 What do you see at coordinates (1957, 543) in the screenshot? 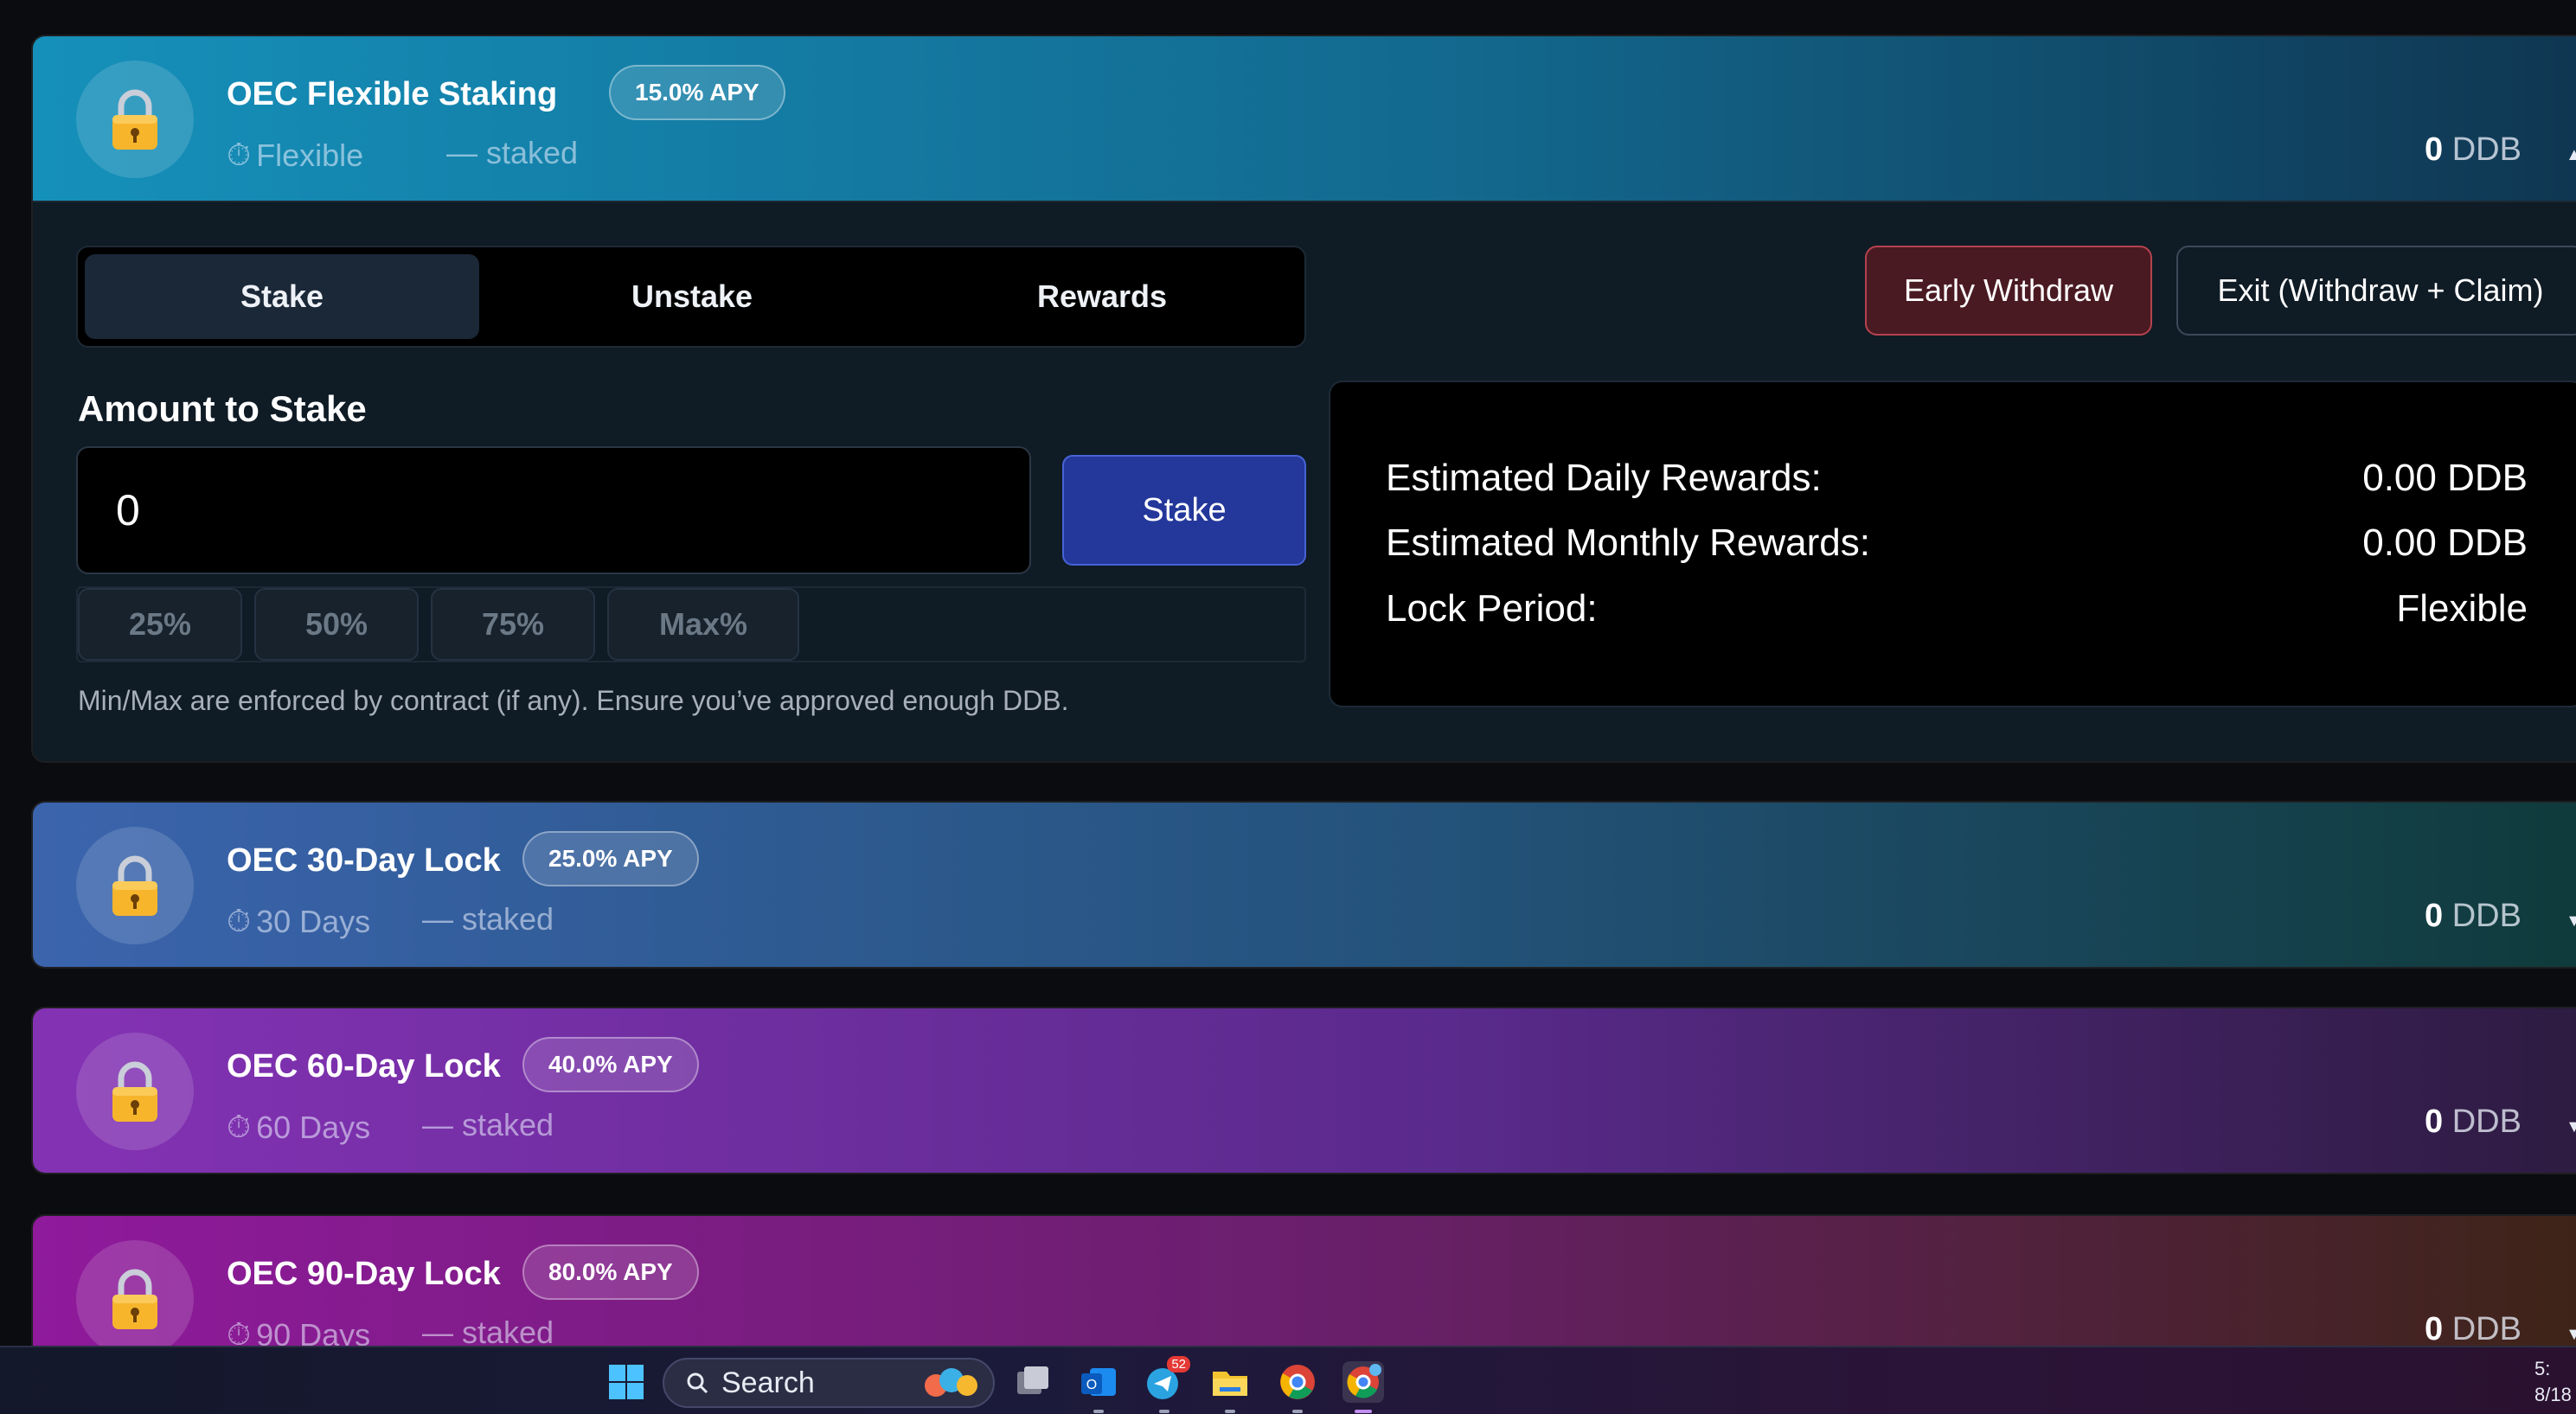
I see `estimate-row: Estimated Monthly Rewards: 0.00 DDB` at bounding box center [1957, 543].